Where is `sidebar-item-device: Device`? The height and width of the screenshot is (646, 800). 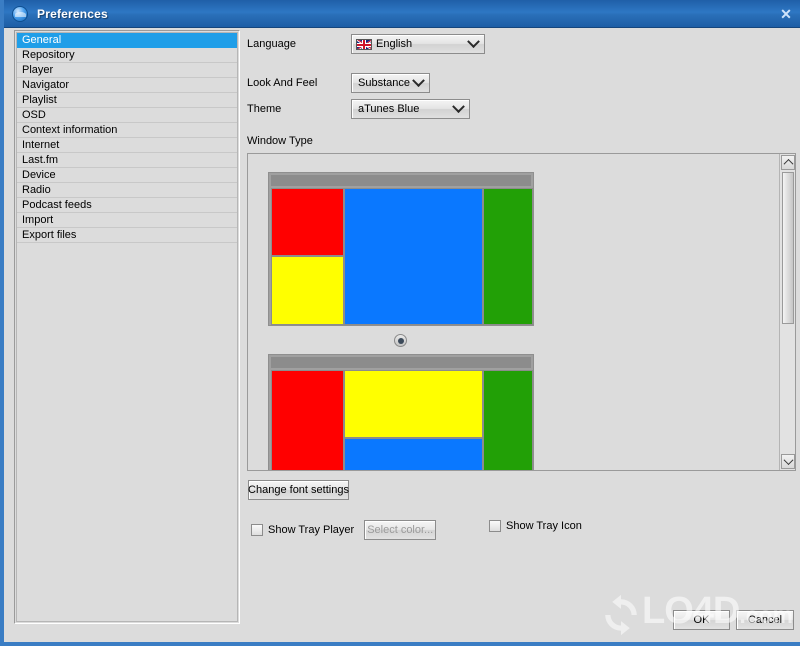
sidebar-item-device: Device is located at coordinates (127, 175).